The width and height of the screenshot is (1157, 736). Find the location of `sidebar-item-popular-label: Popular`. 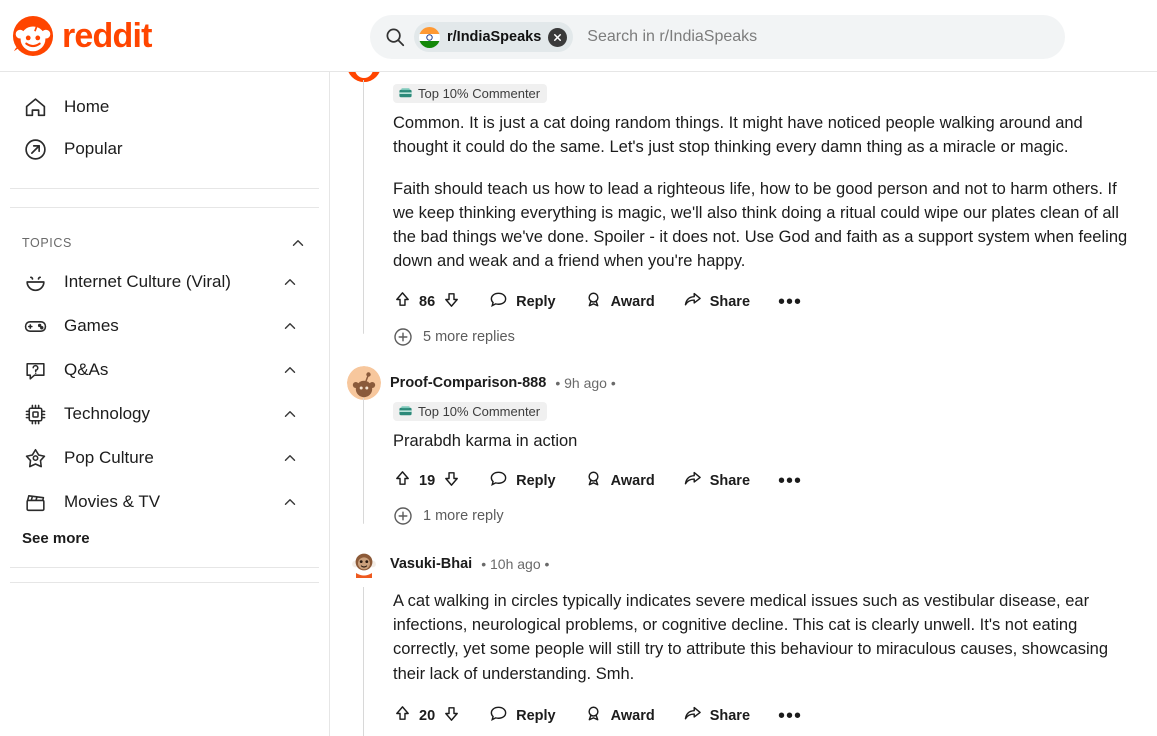

sidebar-item-popular-label: Popular is located at coordinates (93, 148).